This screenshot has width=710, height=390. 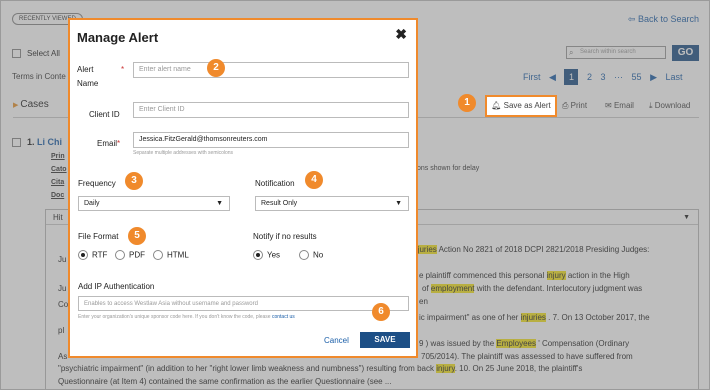 I want to click on save-button: SAVE, so click(x=385, y=340).